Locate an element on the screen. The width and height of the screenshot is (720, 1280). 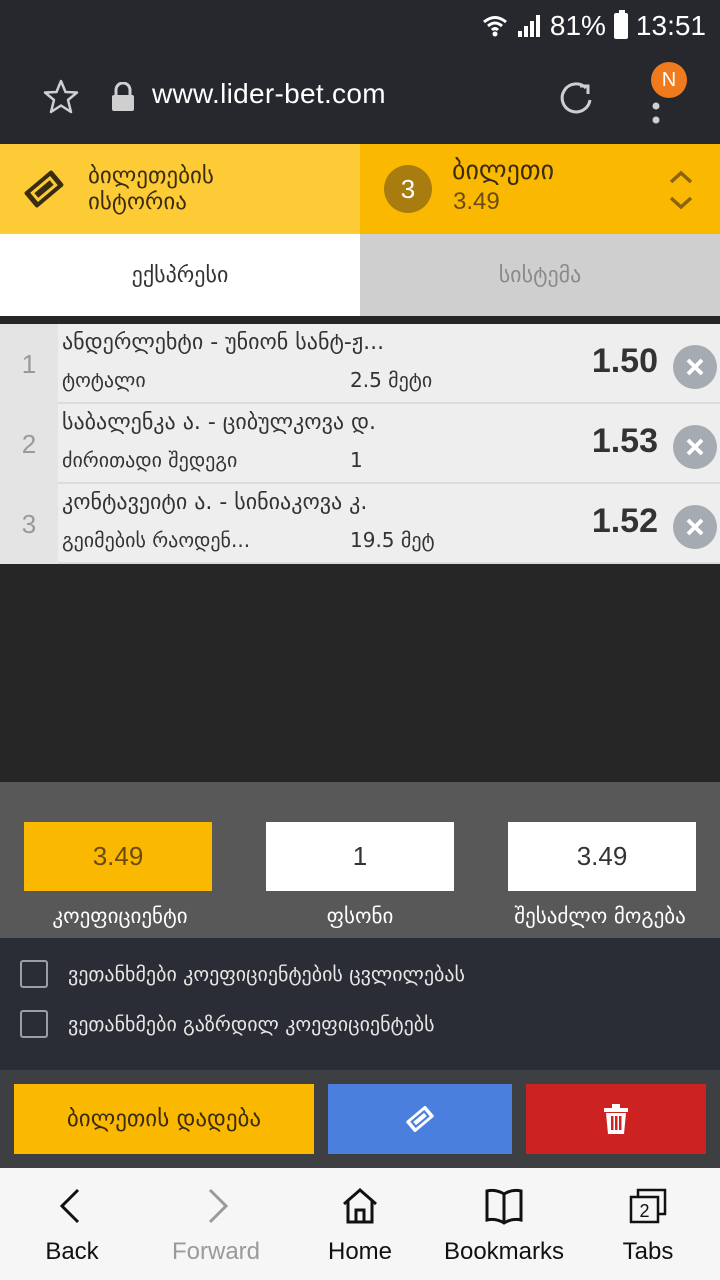
nav-tabs: 2 Tabs is located at coordinates (648, 1224).